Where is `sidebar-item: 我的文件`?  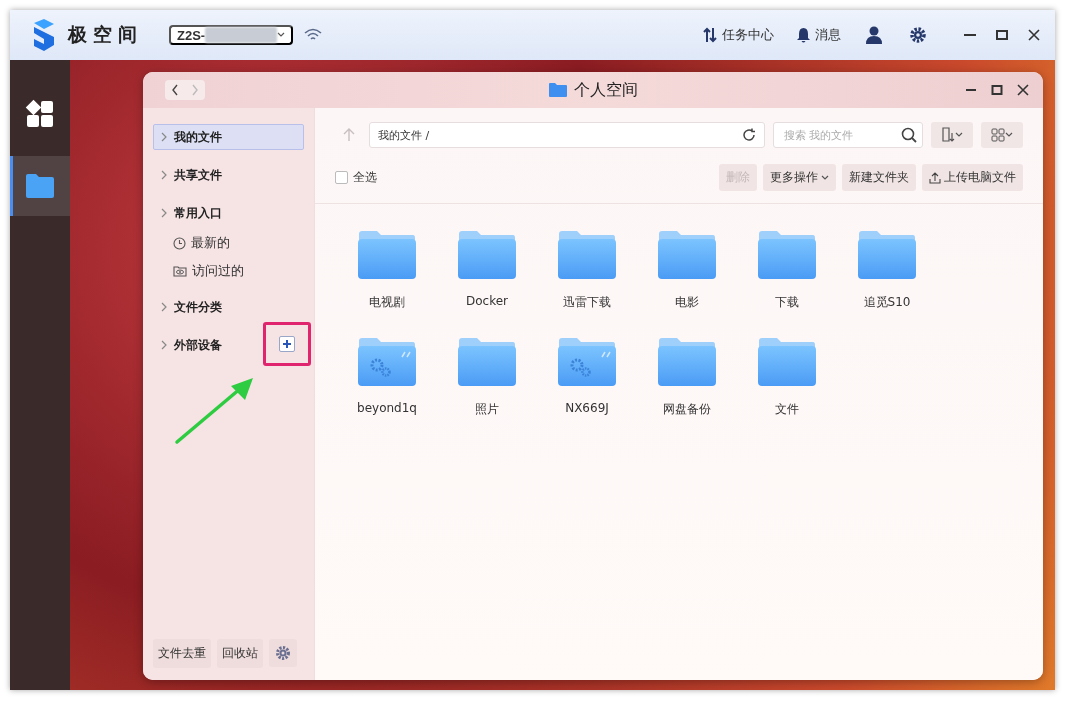 sidebar-item: 我的文件 is located at coordinates (228, 137).